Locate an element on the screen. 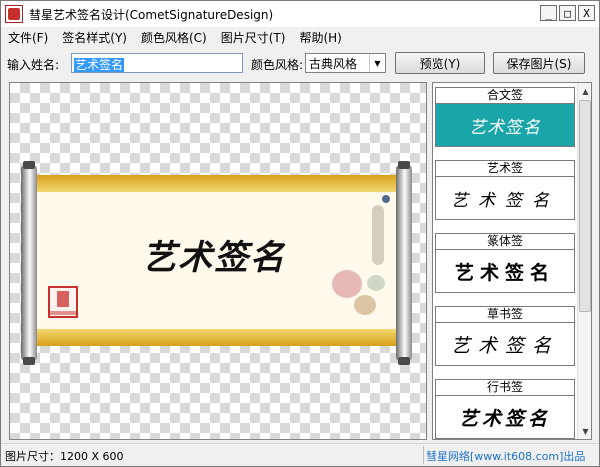 This screenshot has width=600, height=467. save-image-button: 保存图片(S) is located at coordinates (539, 63).